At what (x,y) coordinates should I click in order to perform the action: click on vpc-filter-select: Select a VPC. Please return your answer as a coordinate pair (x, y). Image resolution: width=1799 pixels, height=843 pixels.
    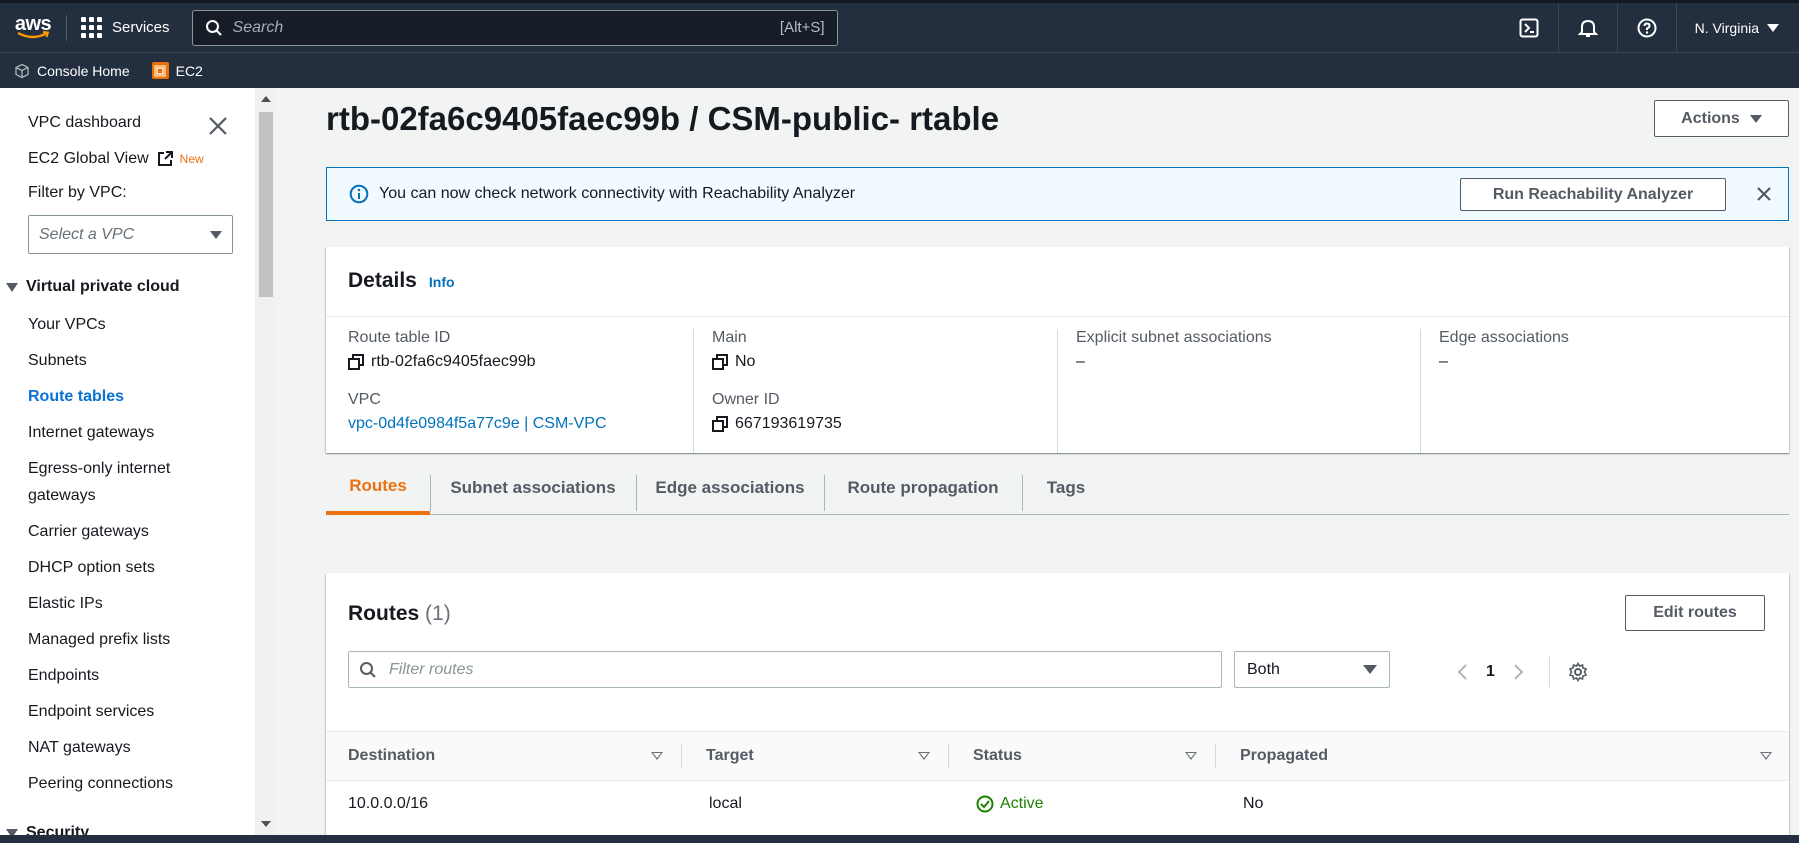
    Looking at the image, I should click on (130, 234).